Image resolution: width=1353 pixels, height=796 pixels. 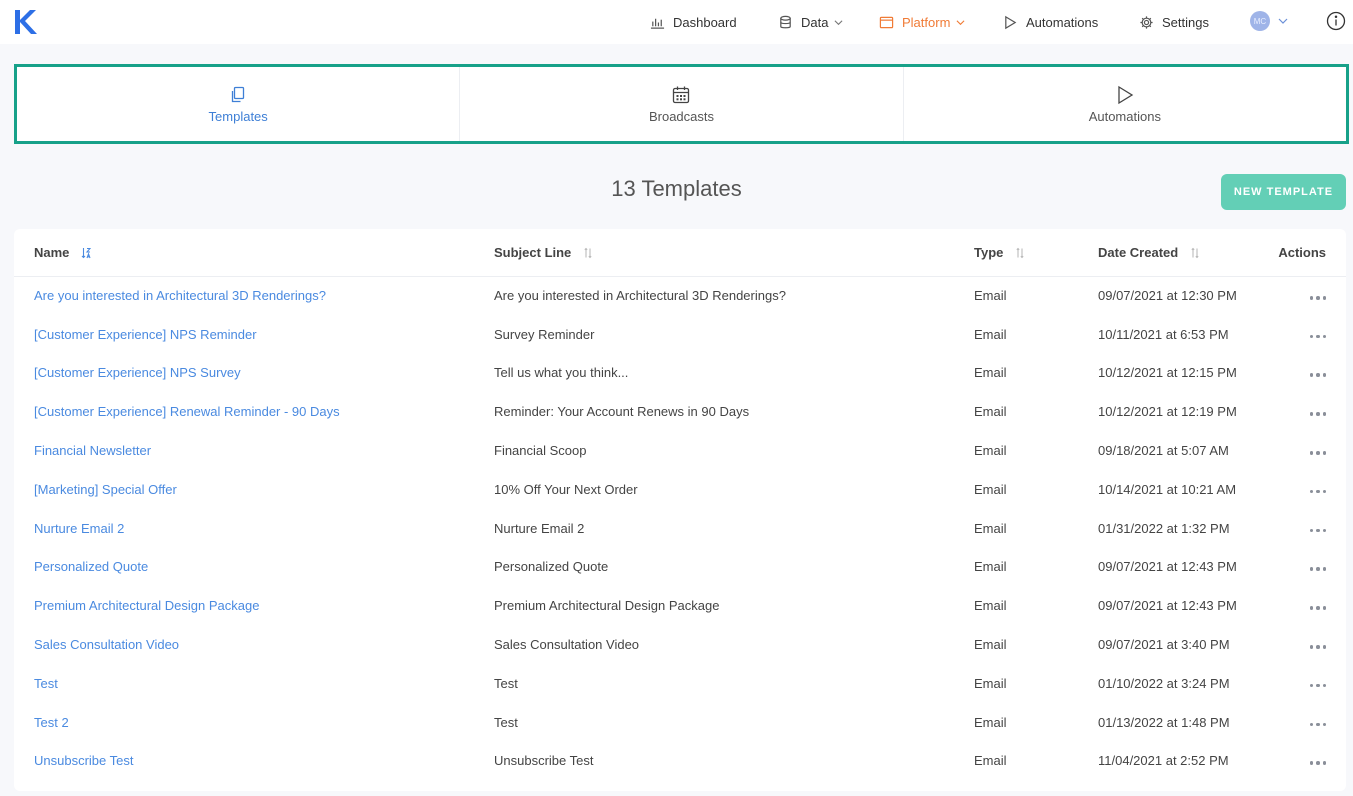 What do you see at coordinates (1167, 296) in the screenshot?
I see `date-created-cell: 09/07/2021 at 12:30 PM` at bounding box center [1167, 296].